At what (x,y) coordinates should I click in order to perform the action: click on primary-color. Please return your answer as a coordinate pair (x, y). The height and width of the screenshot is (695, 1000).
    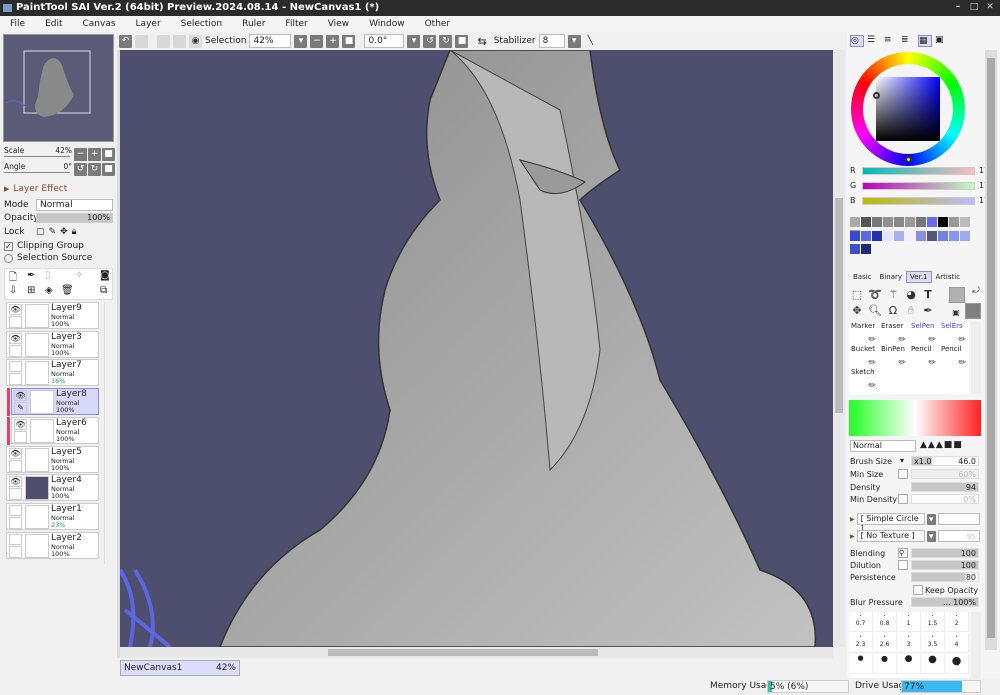
    Looking at the image, I should click on (957, 295).